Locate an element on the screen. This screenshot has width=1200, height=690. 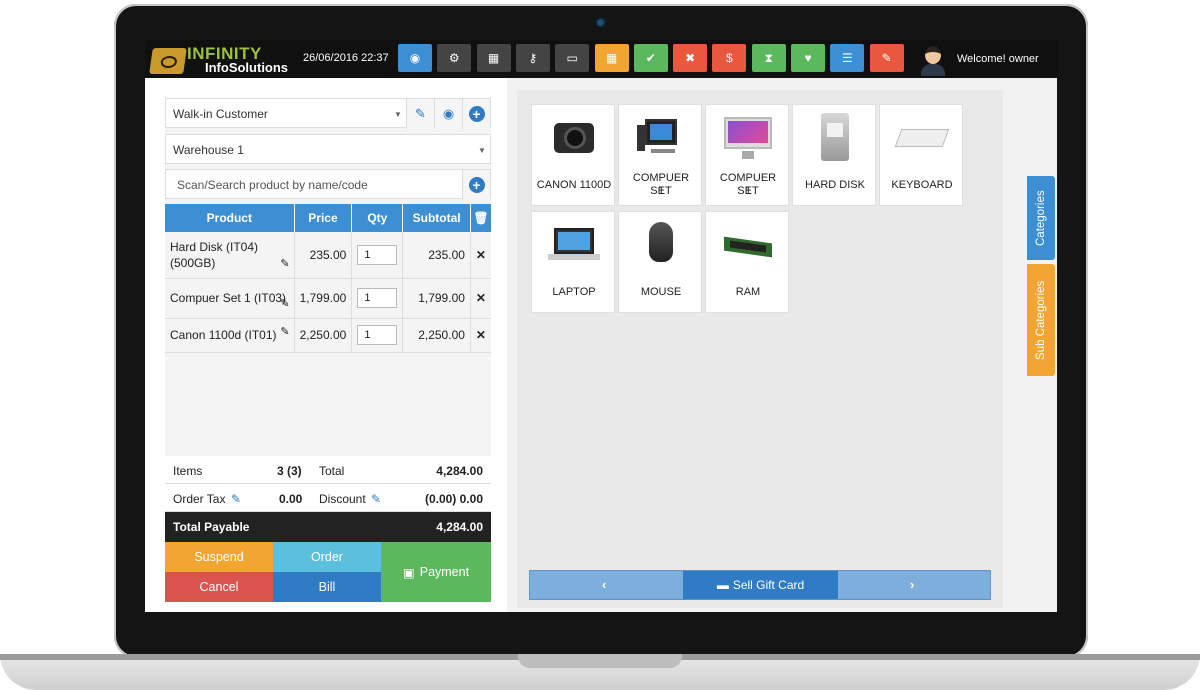
cancel-button: Cancel is located at coordinates (219, 587).